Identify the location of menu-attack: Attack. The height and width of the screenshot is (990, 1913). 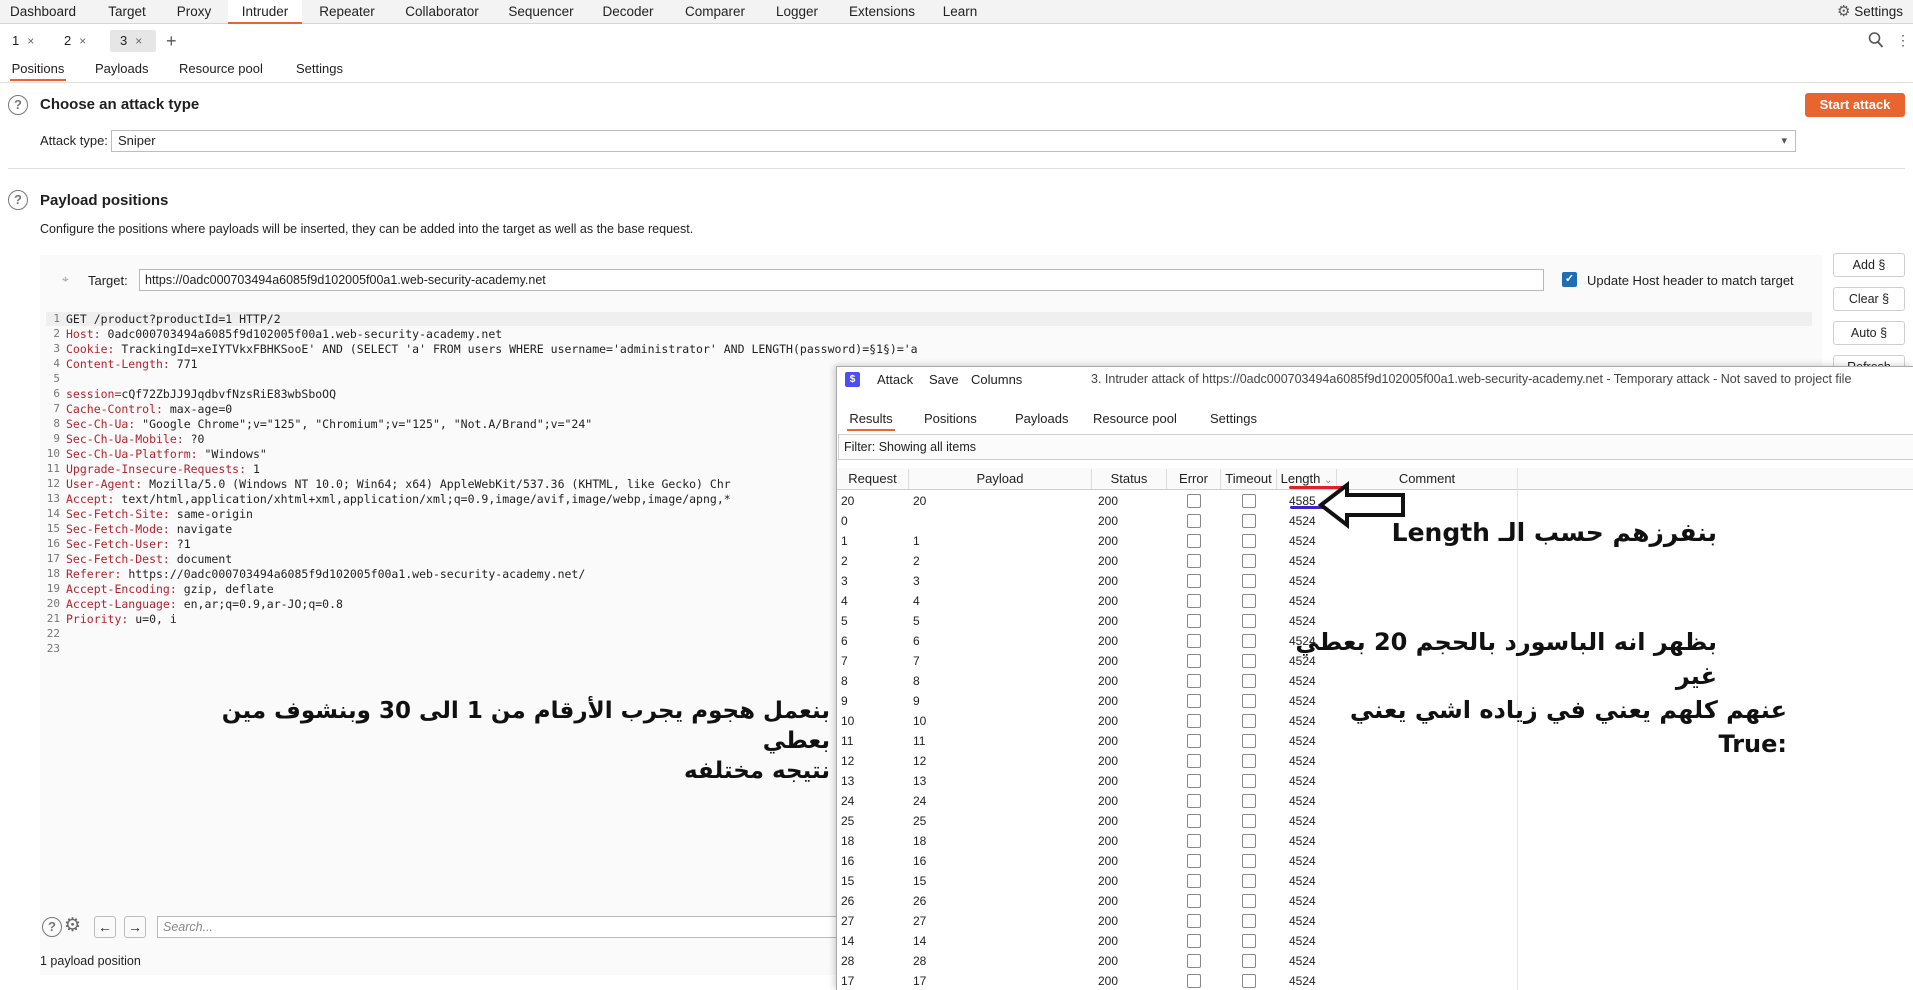
(895, 379).